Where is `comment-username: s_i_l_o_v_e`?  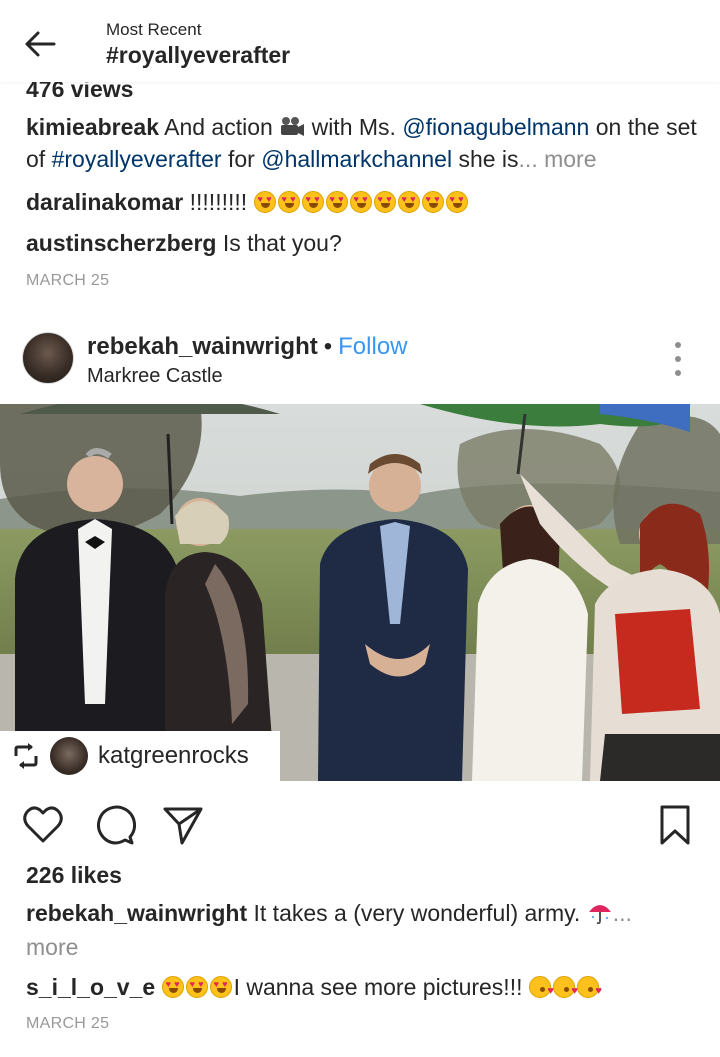 comment-username: s_i_l_o_v_e is located at coordinates (90, 987).